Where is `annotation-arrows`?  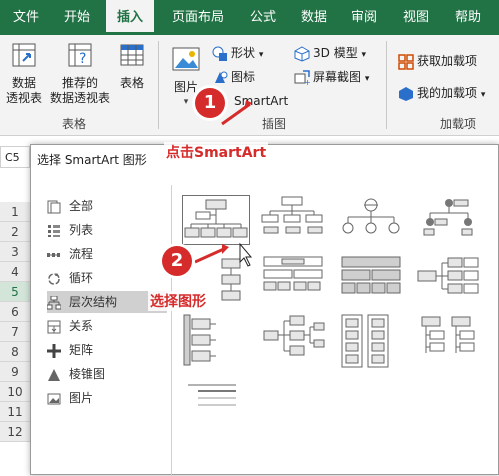
annotation-arrows is located at coordinates (223, 183).